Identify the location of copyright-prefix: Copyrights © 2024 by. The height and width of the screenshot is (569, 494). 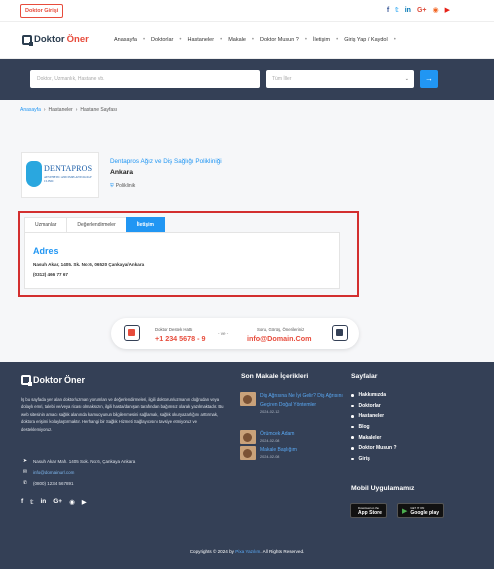
(211, 551).